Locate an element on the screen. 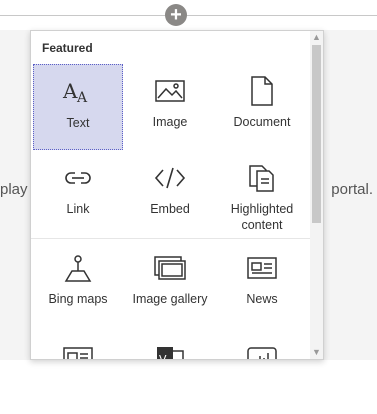  scroll-thumb is located at coordinates (316, 134).